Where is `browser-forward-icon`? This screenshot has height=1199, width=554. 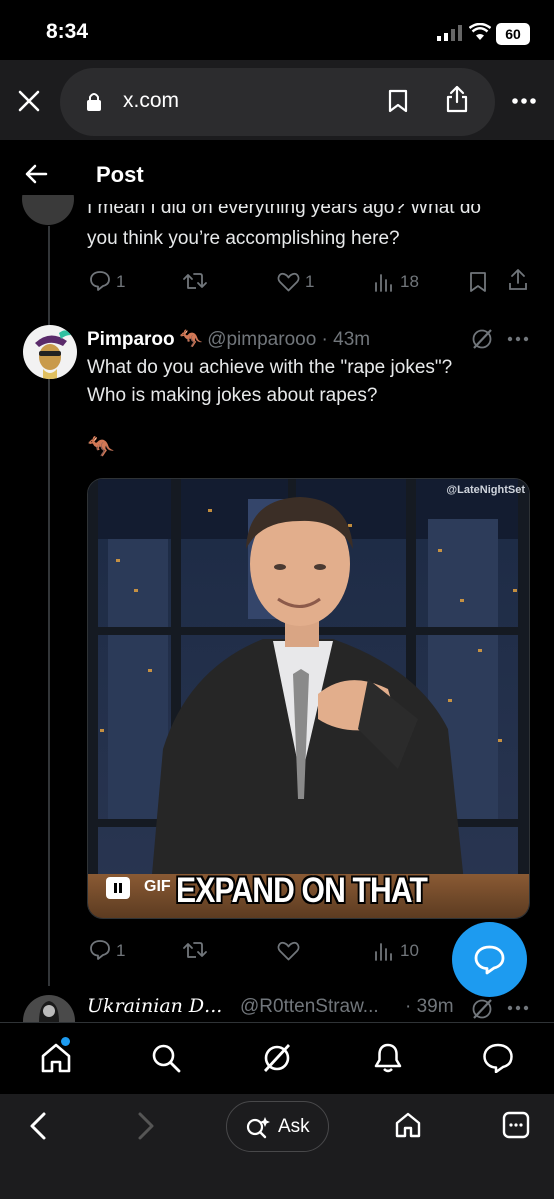 browser-forward-icon is located at coordinates (146, 1126).